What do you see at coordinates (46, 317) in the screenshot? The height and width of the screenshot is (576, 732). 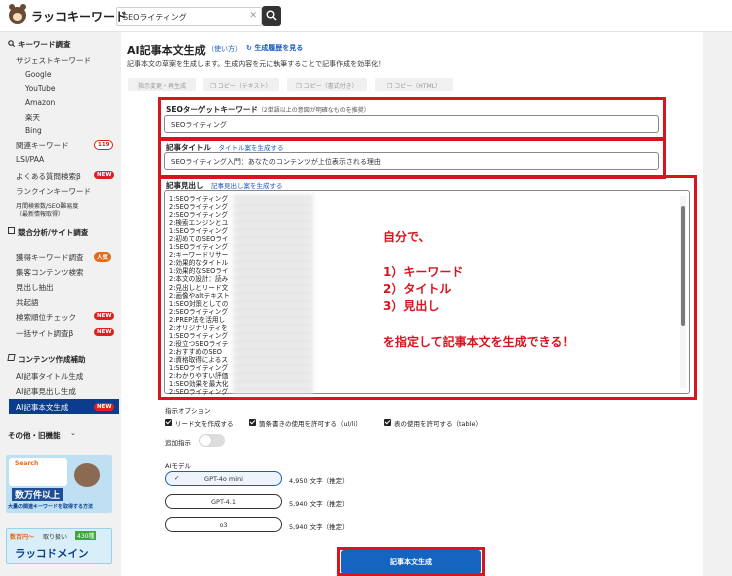 I see `sidebar-item-rank-check: 検索順位チェック` at bounding box center [46, 317].